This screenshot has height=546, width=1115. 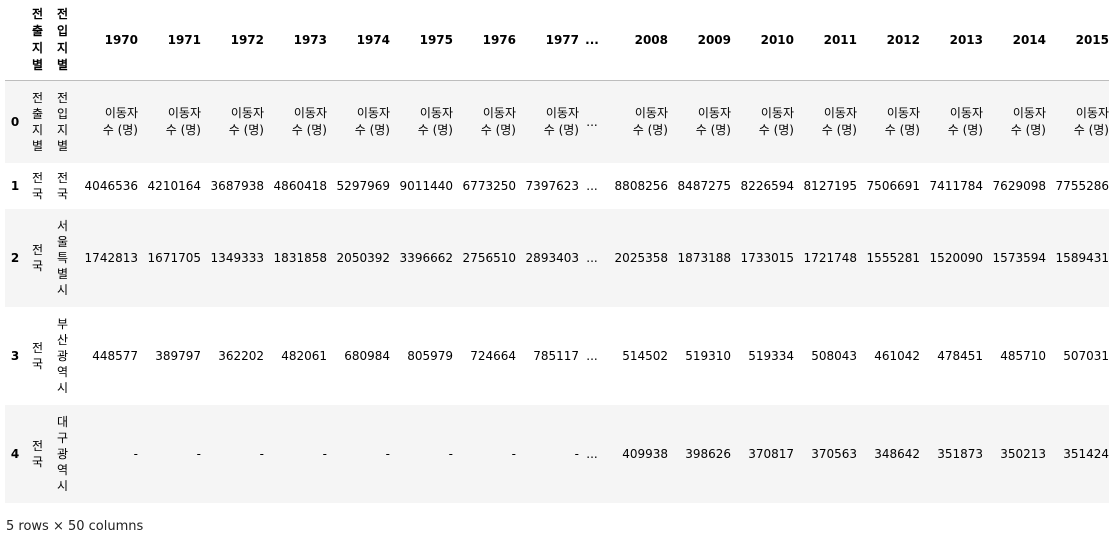 What do you see at coordinates (897, 453) in the screenshot?
I see `table-cell: 348642` at bounding box center [897, 453].